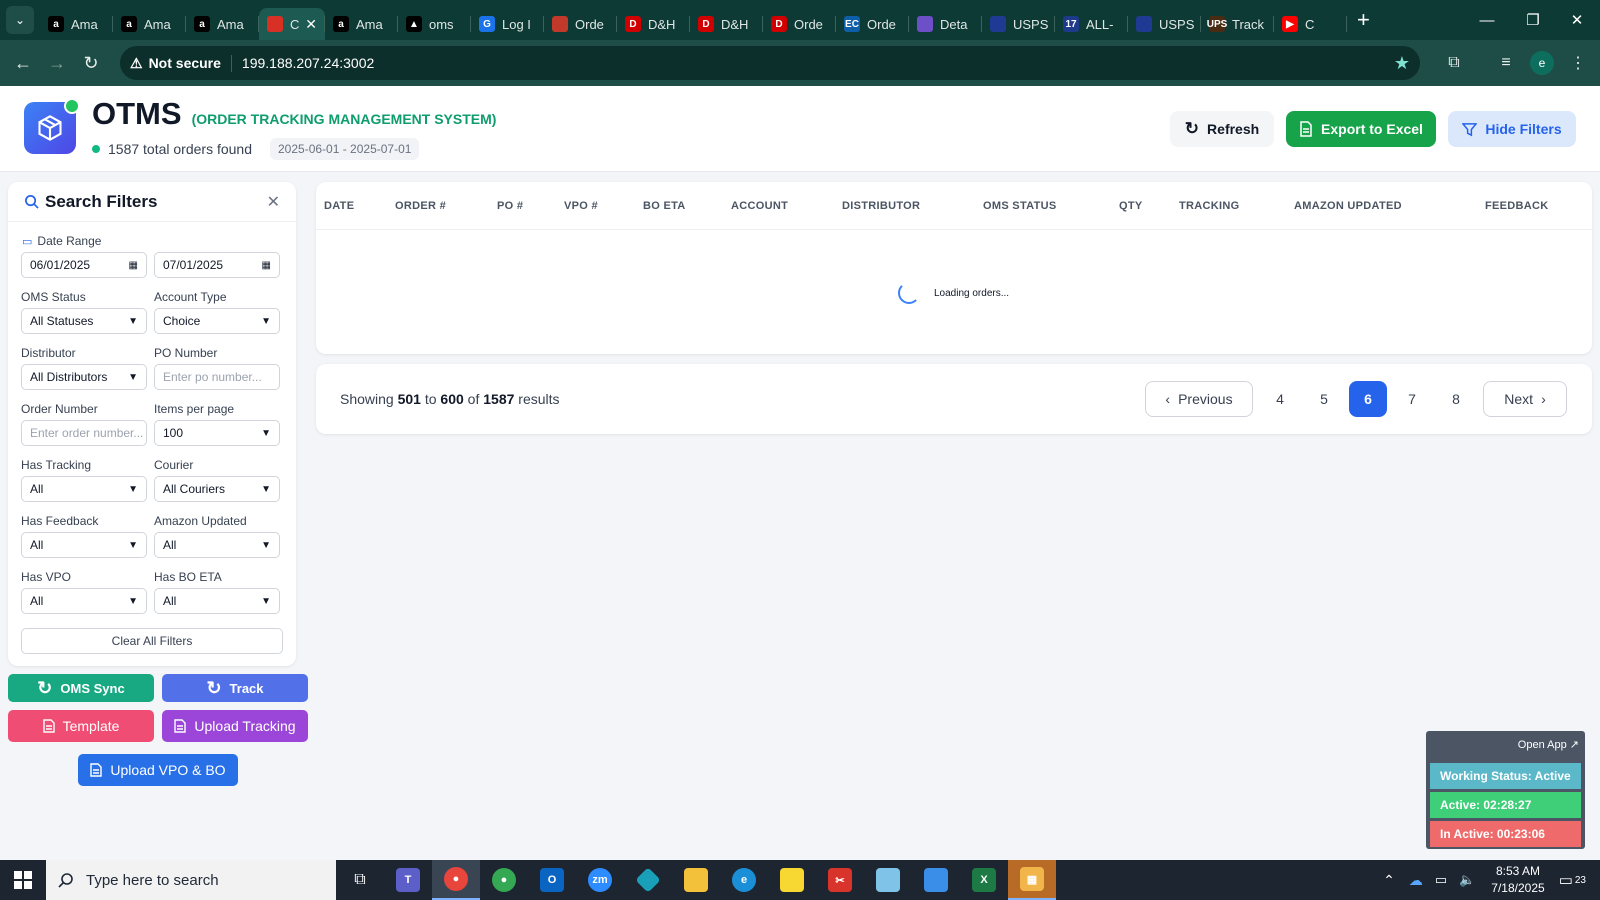 The height and width of the screenshot is (900, 1600). I want to click on browser-tab: 17 ALL-, so click(1091, 24).